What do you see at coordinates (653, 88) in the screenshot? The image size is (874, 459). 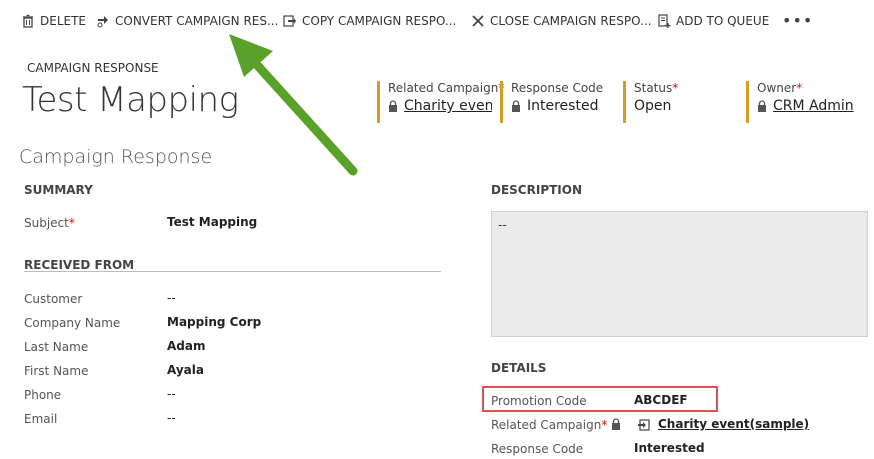 I see `header-field-label: Status` at bounding box center [653, 88].